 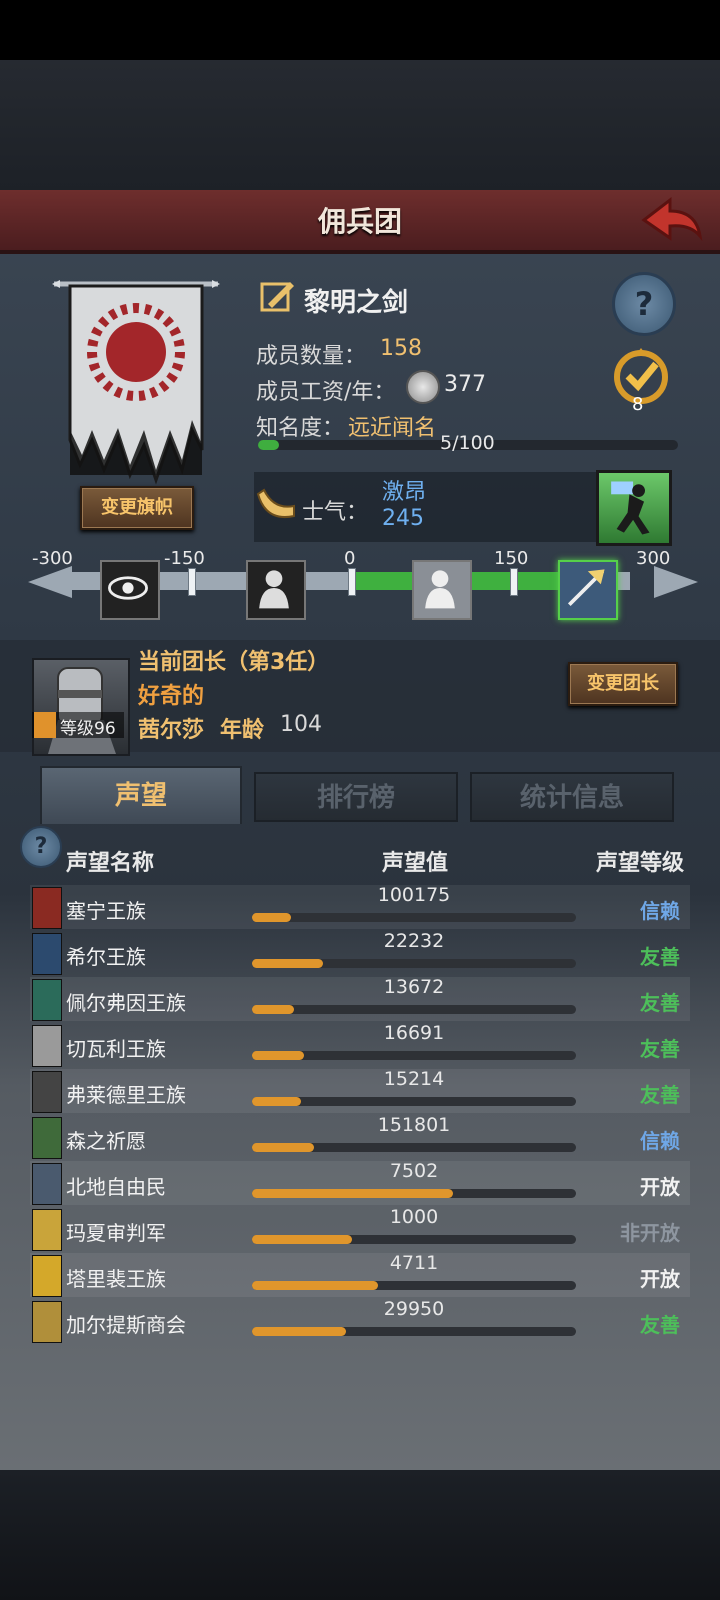 What do you see at coordinates (644, 304) in the screenshot?
I see `help-icon: ?` at bounding box center [644, 304].